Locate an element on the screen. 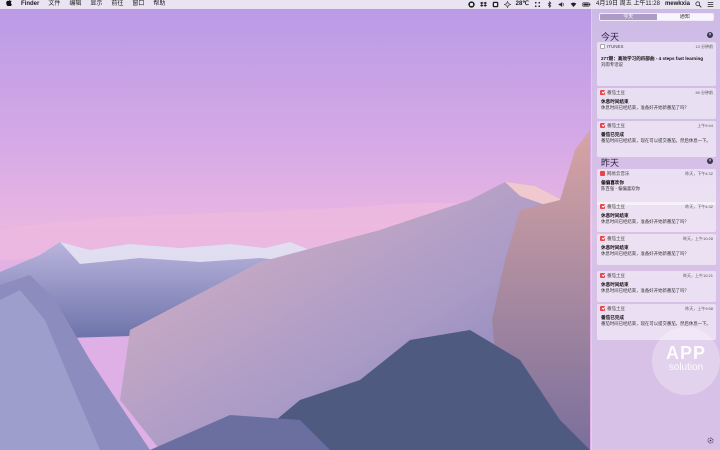 This screenshot has width=720, height=450. notification-app: ITUNES is located at coordinates (615, 46).